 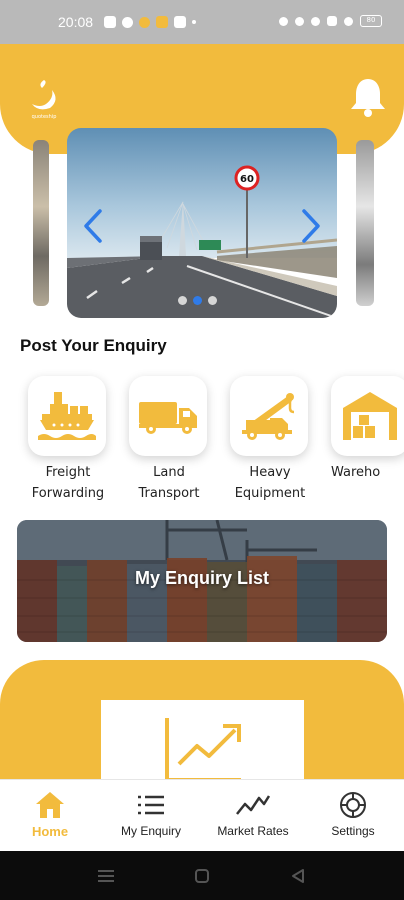 I want to click on status-bar: 20:08 80, so click(x=202, y=22).